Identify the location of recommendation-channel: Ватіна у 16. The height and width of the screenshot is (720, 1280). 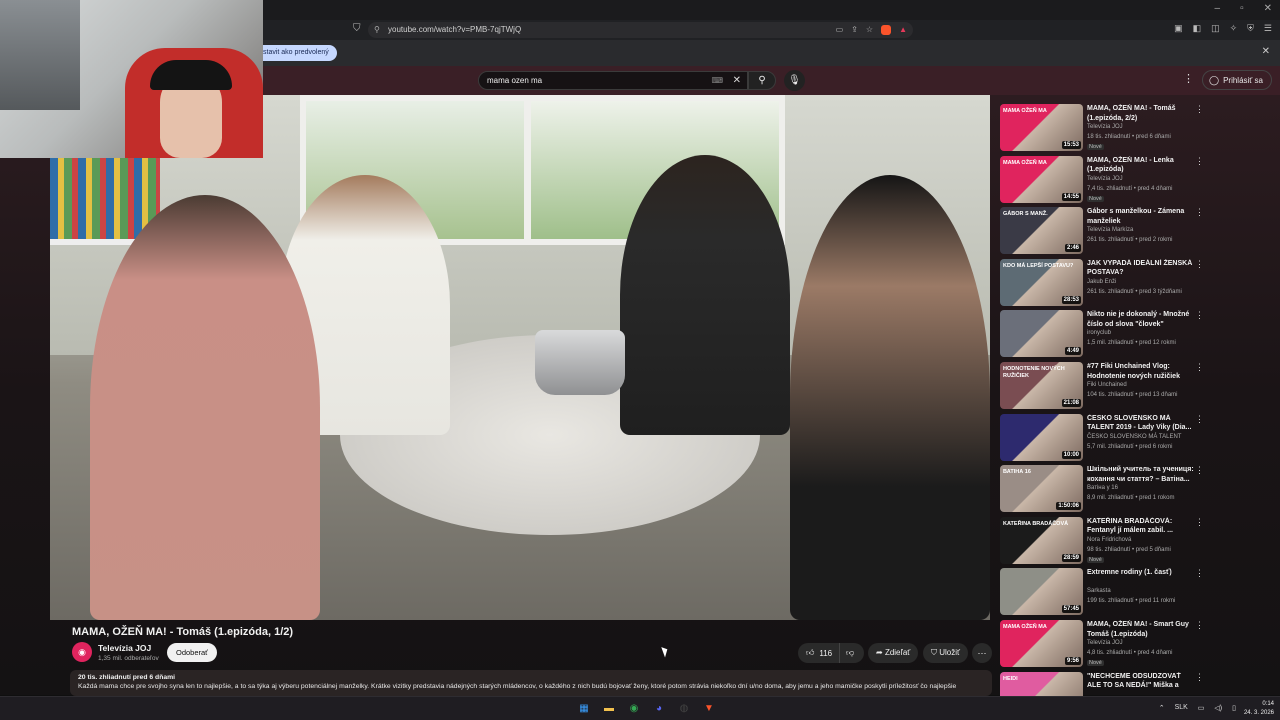
(1102, 488).